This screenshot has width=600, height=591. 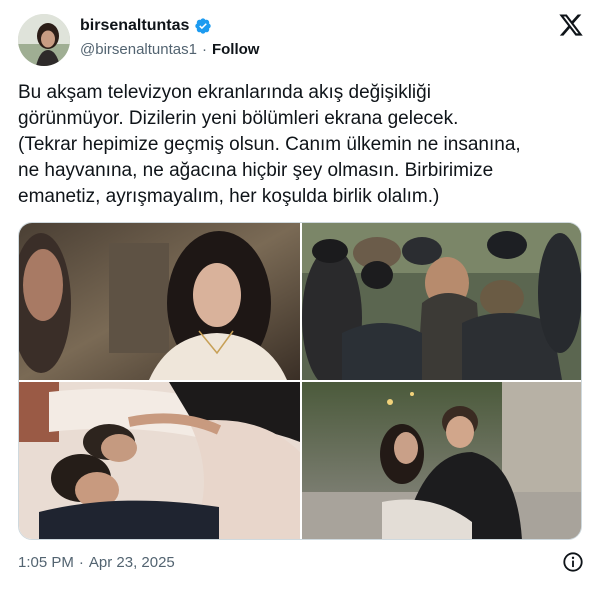 I want to click on masked-warriors-image, so click(x=441, y=301).